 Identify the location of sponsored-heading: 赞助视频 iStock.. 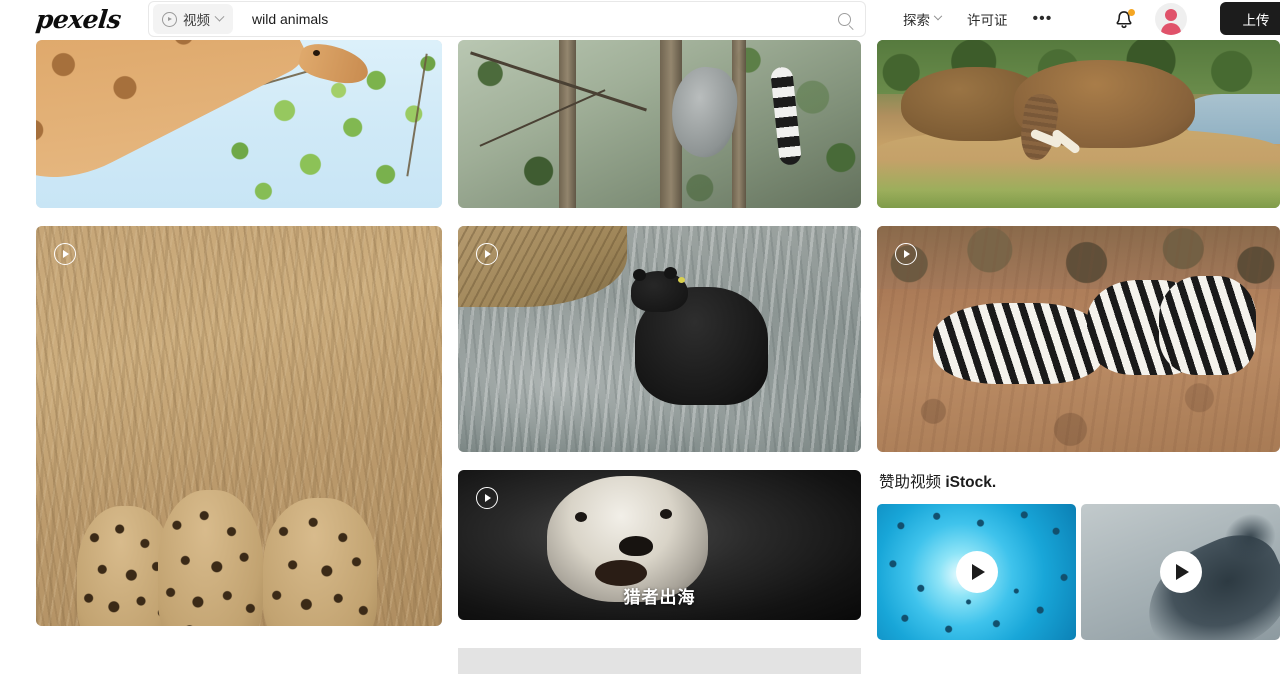
(1079, 481).